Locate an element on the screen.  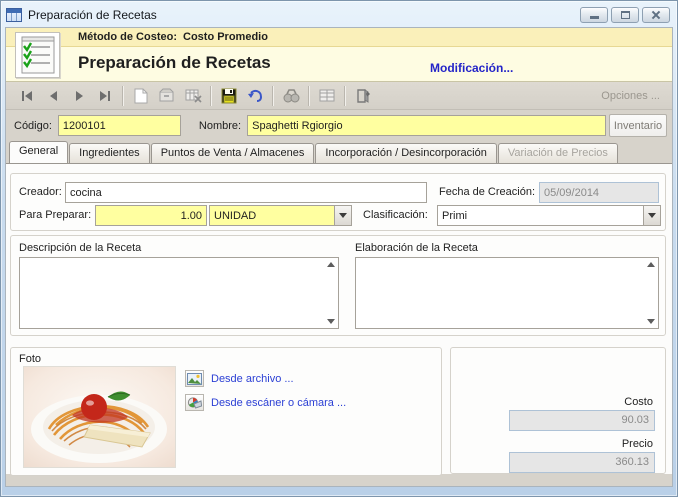
cost-label: Costo is located at coordinates (638, 402).